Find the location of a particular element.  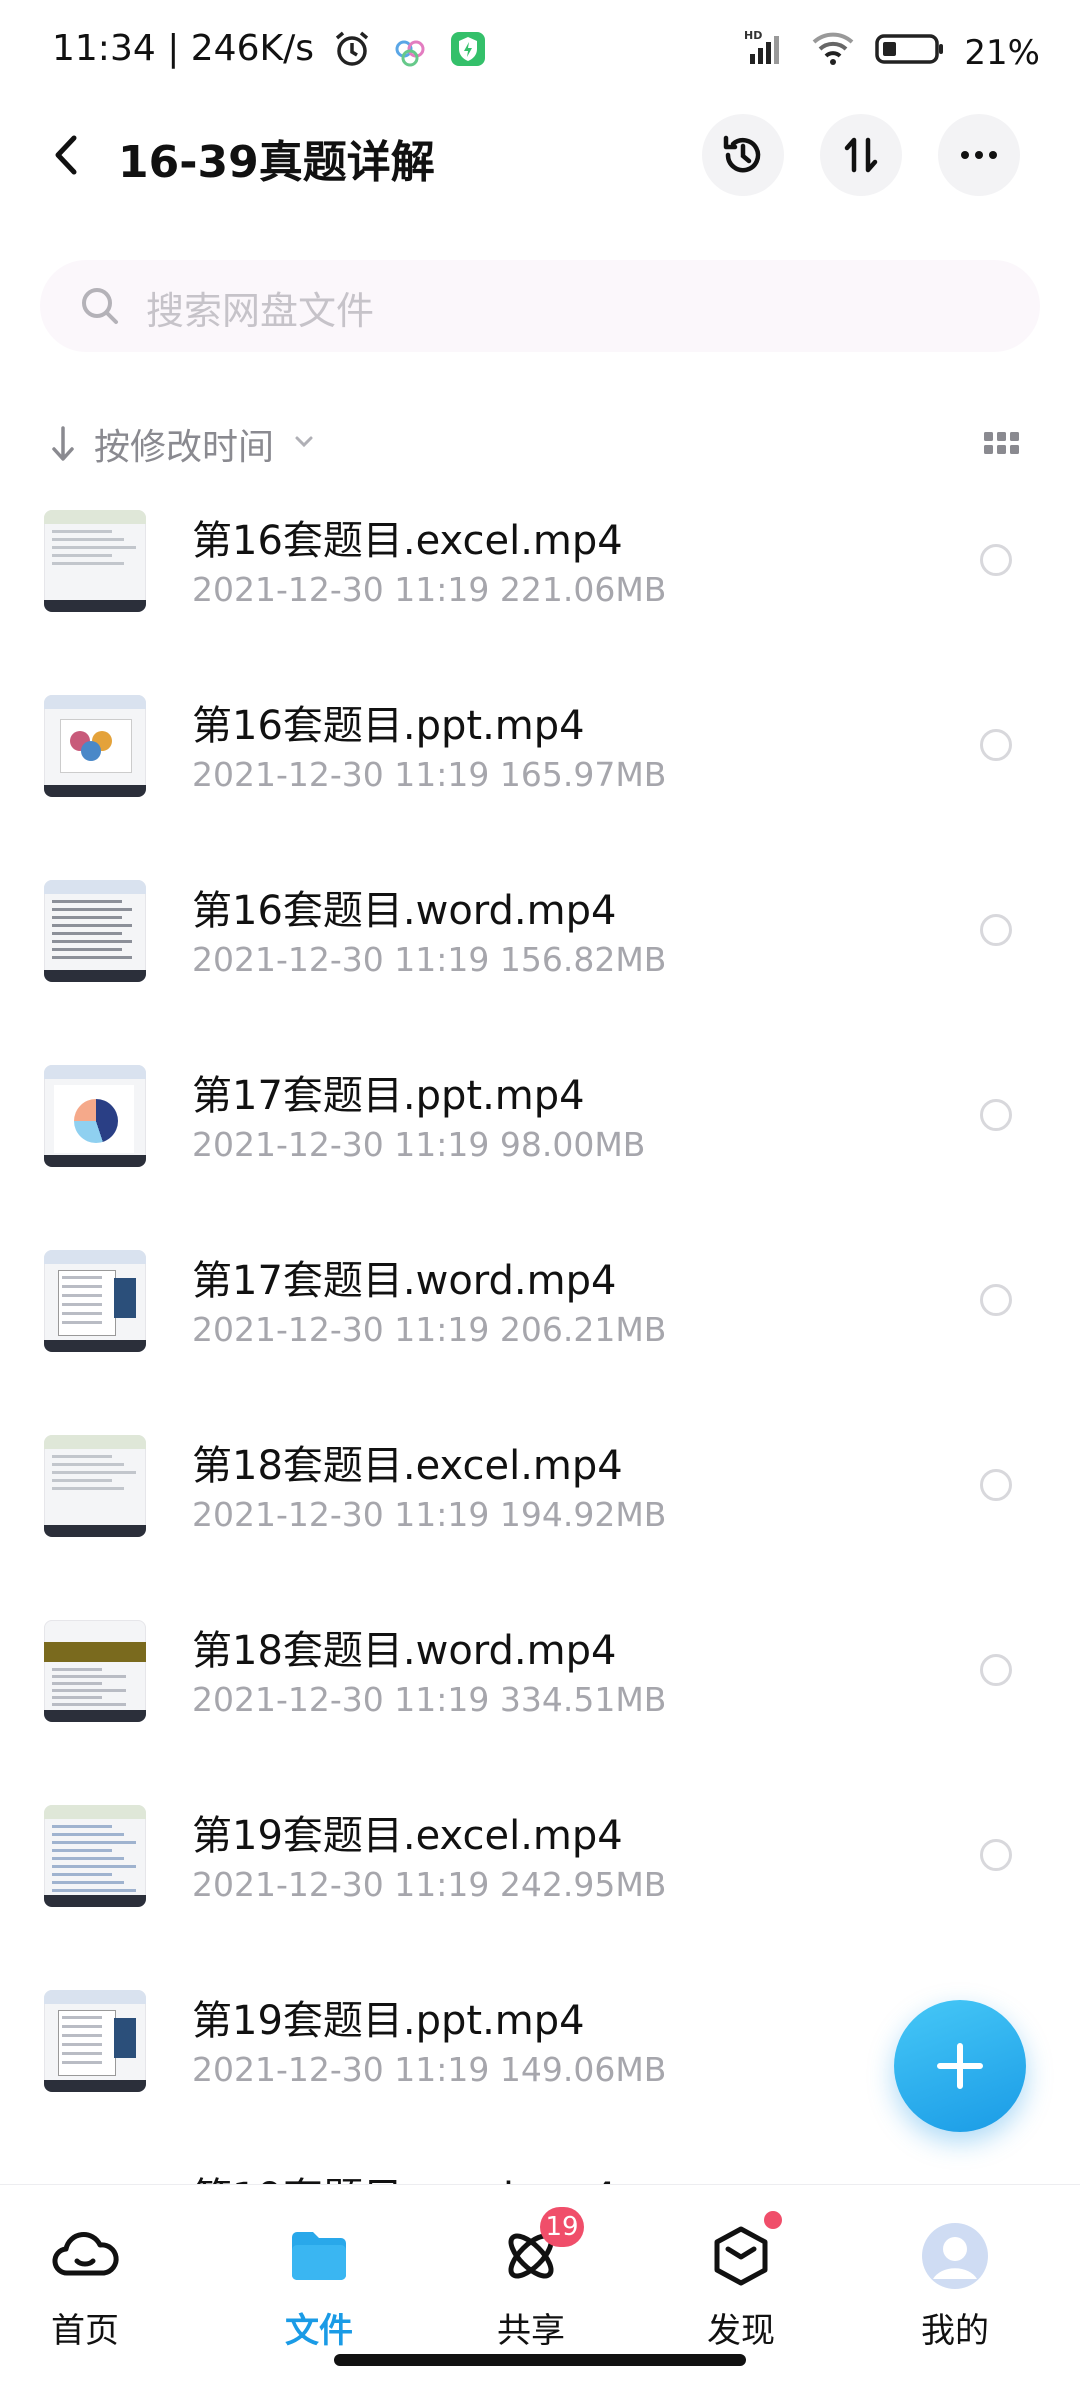

battery-percent: 21% is located at coordinates (1002, 52).